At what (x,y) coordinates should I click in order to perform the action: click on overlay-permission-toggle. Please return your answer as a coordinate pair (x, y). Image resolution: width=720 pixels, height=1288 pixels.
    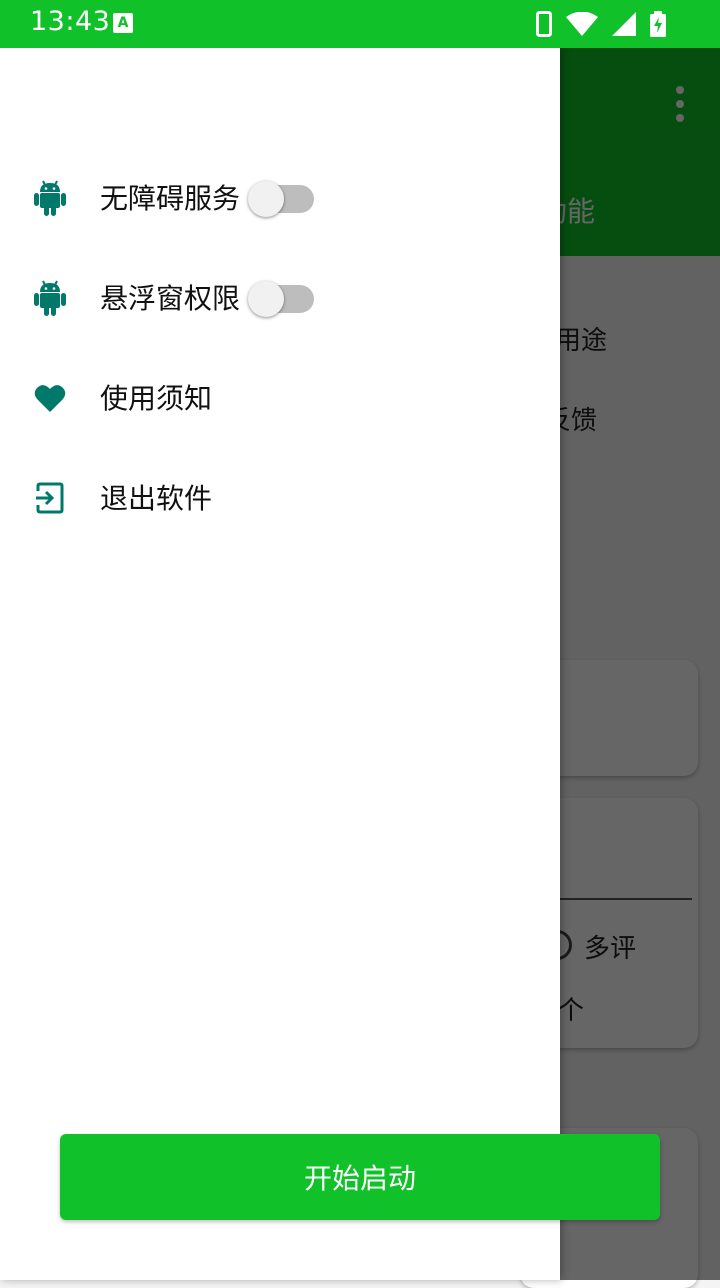
    Looking at the image, I should click on (281, 298).